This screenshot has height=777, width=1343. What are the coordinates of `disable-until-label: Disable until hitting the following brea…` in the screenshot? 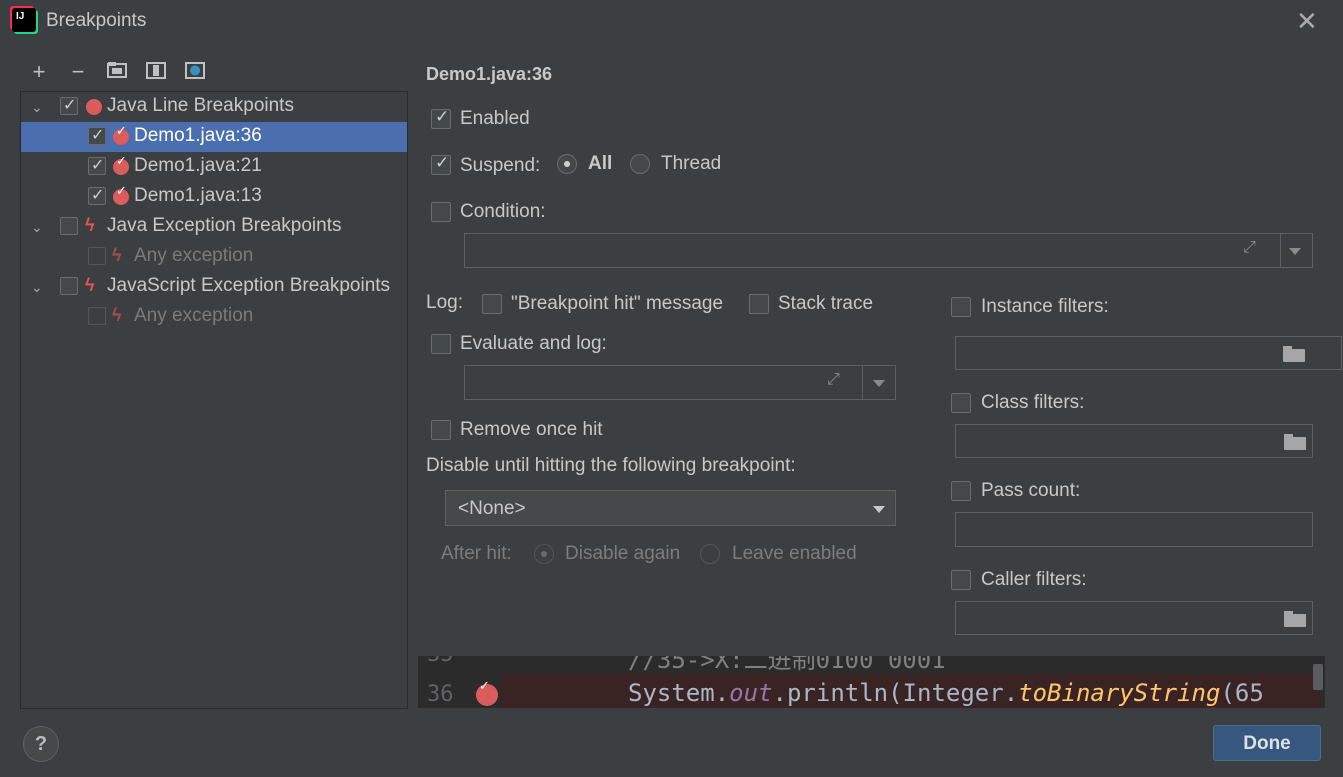 It's located at (611, 465).